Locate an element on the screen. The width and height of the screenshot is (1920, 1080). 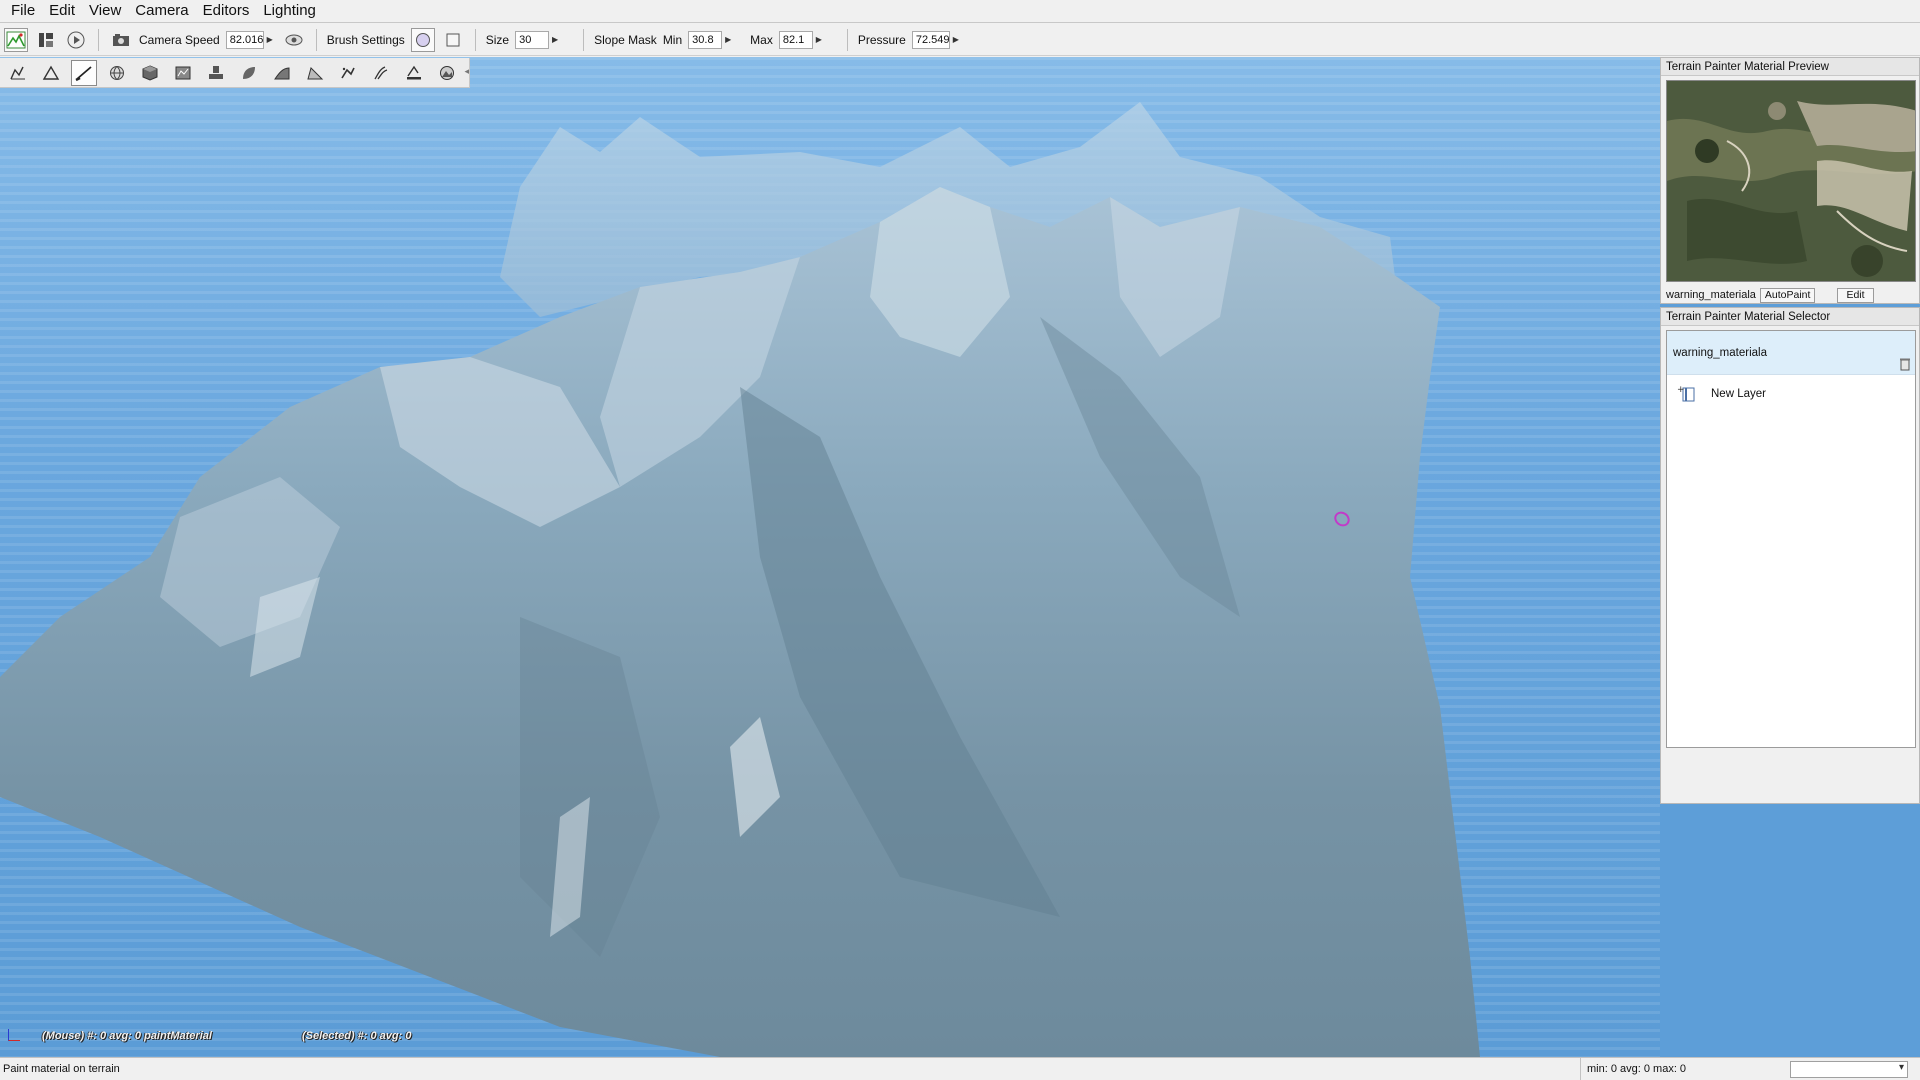
tool-flatten is located at coordinates (414, 73).